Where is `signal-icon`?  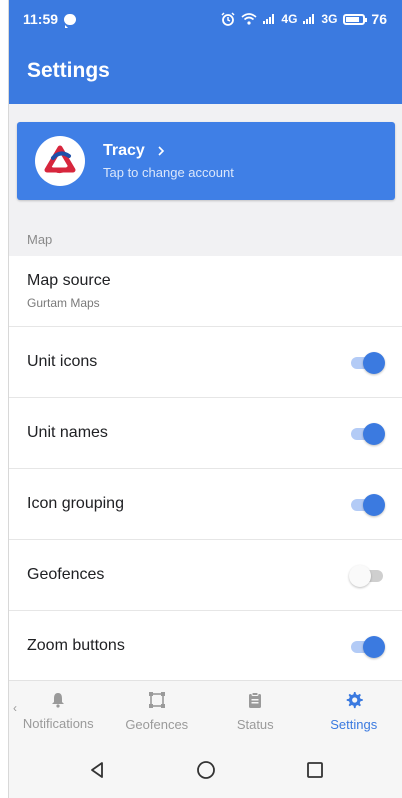
signal-icon is located at coordinates (269, 19).